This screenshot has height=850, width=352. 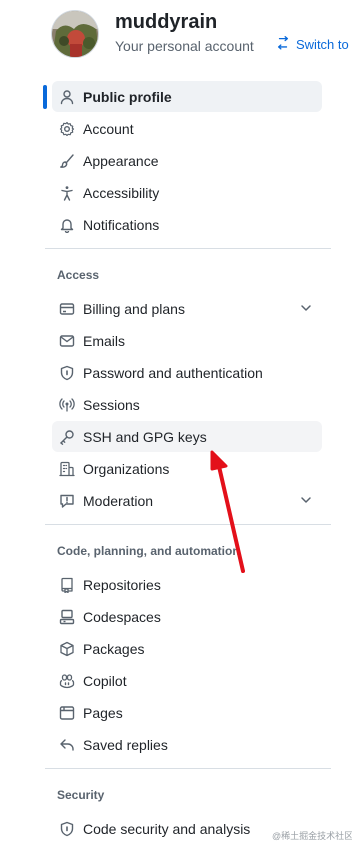 What do you see at coordinates (67, 681) in the screenshot?
I see `copilot-icon` at bounding box center [67, 681].